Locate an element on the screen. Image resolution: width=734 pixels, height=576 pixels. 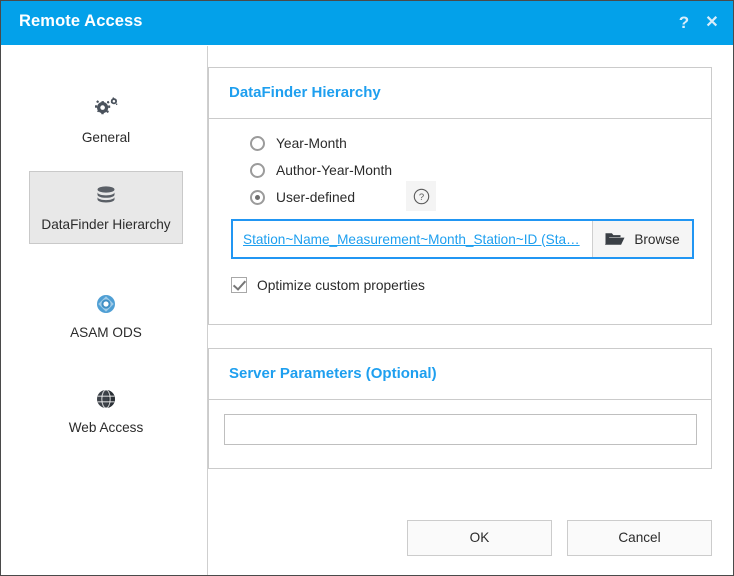
group-header: DataFinder Hierarchy is located at coordinates (460, 93).